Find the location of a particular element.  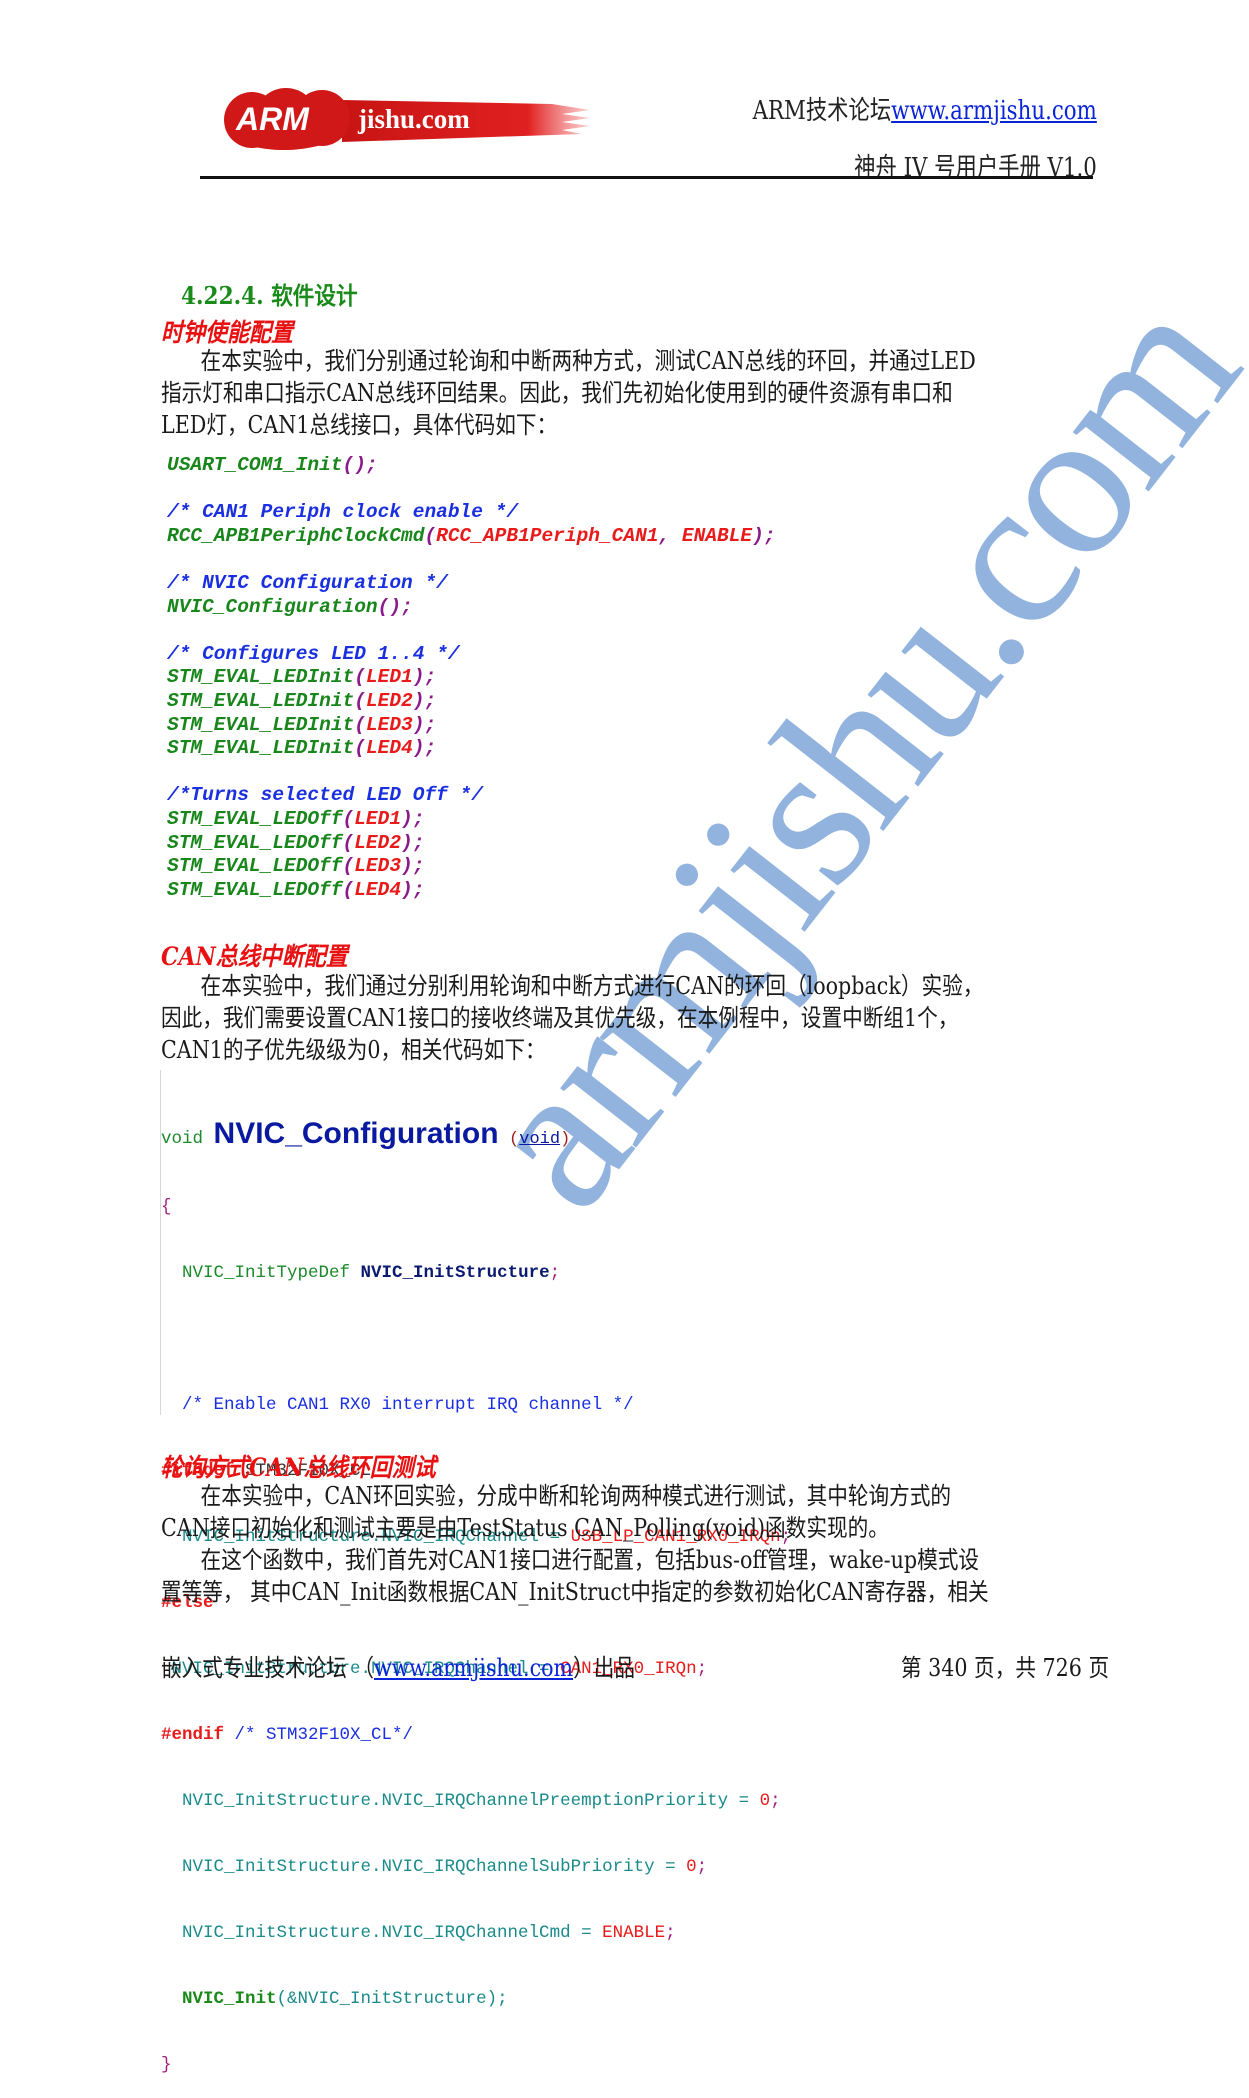

code-line: /* Configures LED 1..4 */ is located at coordinates (471, 655).